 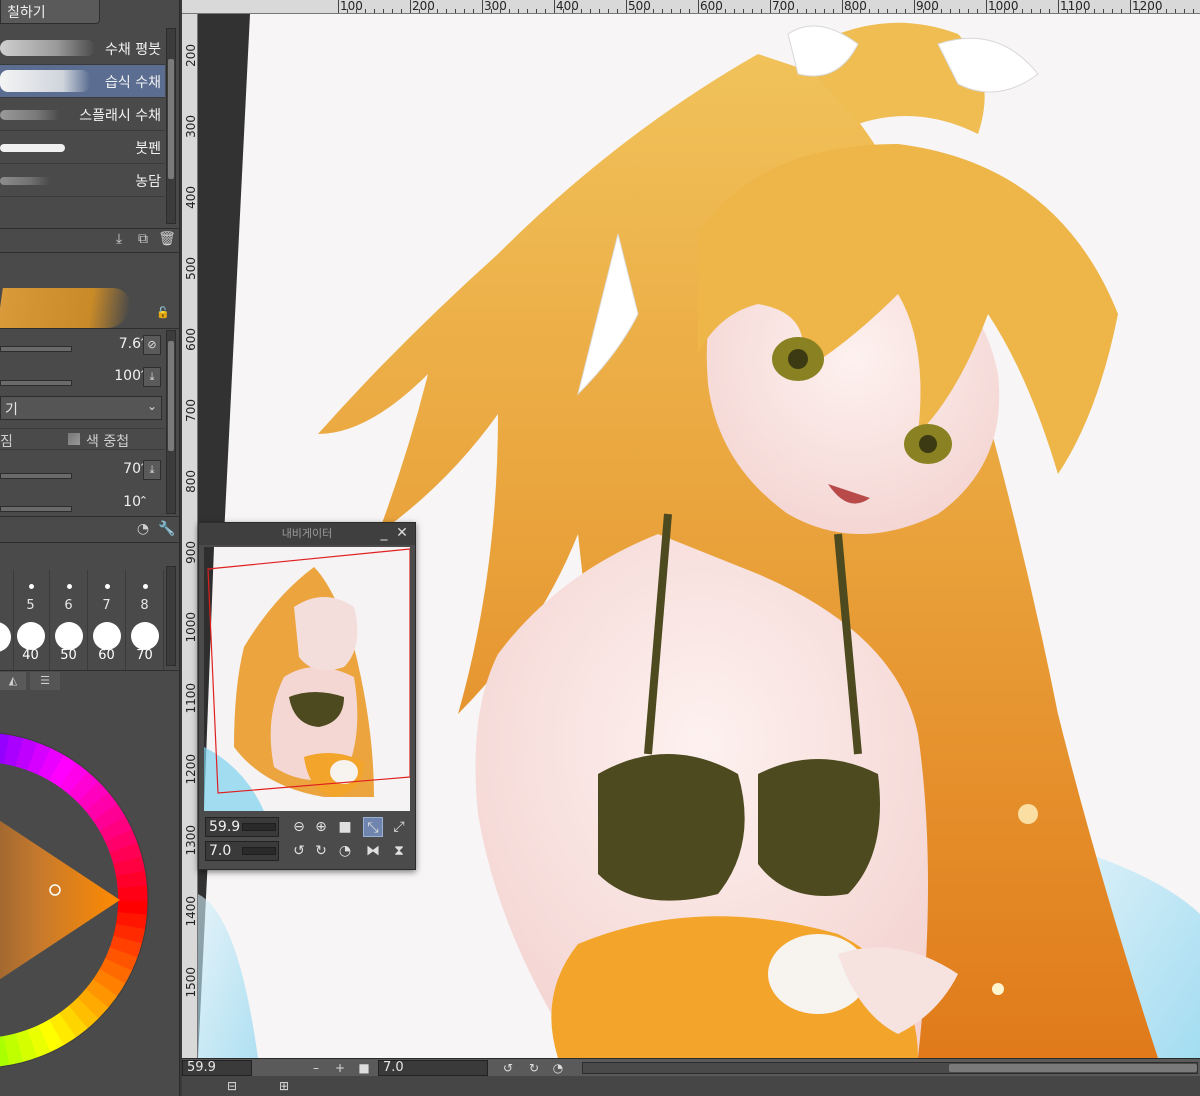 I want to click on status-zoom-field: 59.9, so click(x=217, y=1068).